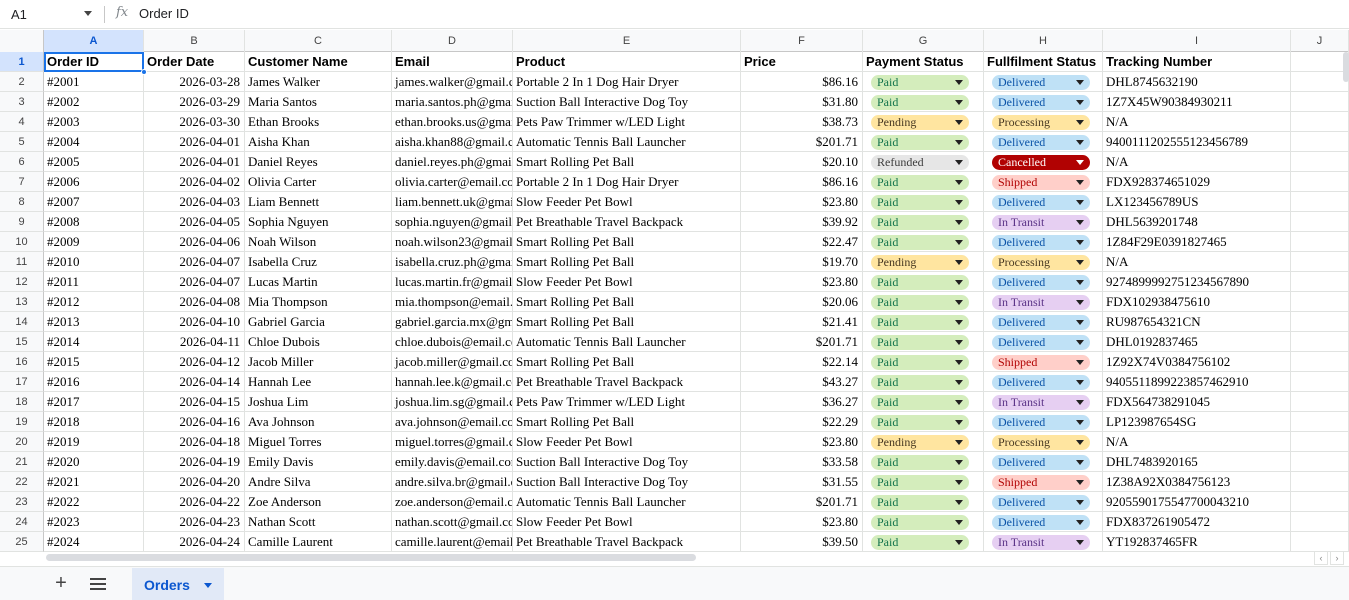  What do you see at coordinates (318, 262) in the screenshot?
I see `customer-name-cell: Isabella Cruz` at bounding box center [318, 262].